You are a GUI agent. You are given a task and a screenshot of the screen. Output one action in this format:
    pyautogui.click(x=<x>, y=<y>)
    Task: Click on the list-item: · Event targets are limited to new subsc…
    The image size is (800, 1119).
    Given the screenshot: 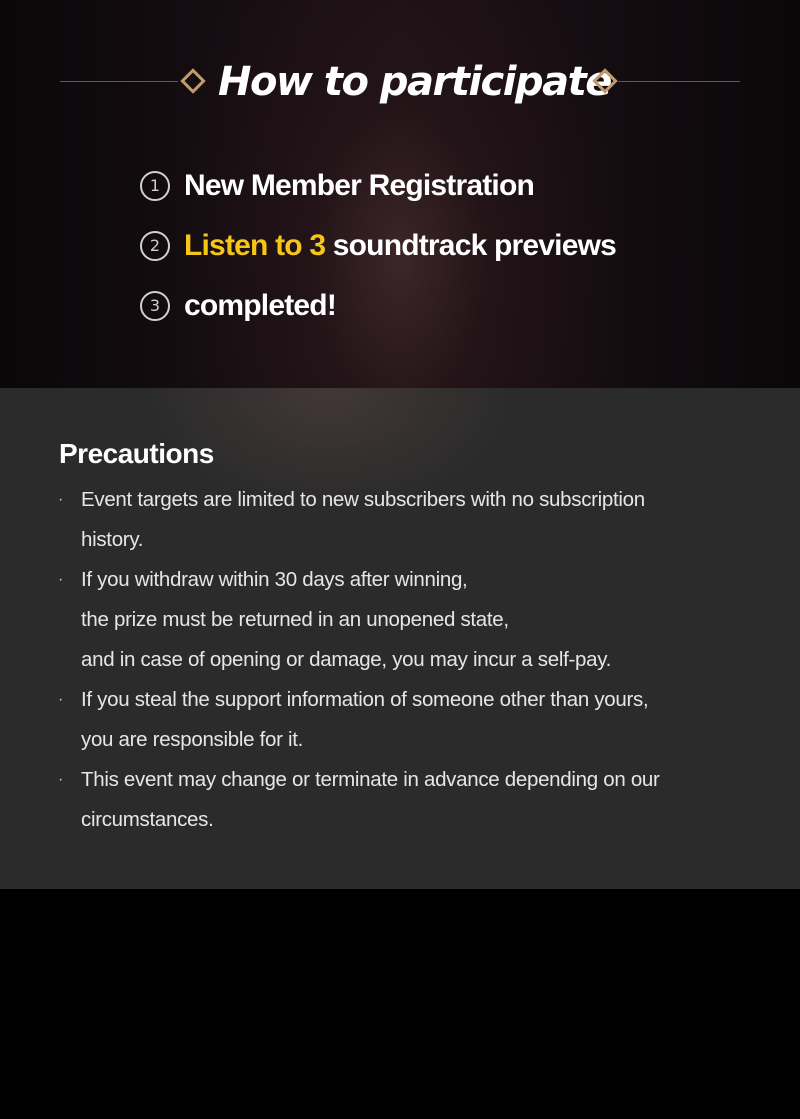 What is the action you would take?
    pyautogui.click(x=403, y=520)
    